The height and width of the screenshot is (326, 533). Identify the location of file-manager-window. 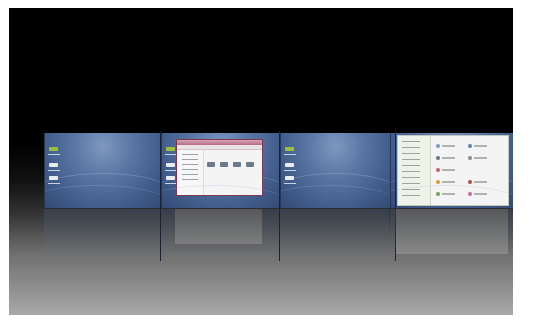
(219, 167).